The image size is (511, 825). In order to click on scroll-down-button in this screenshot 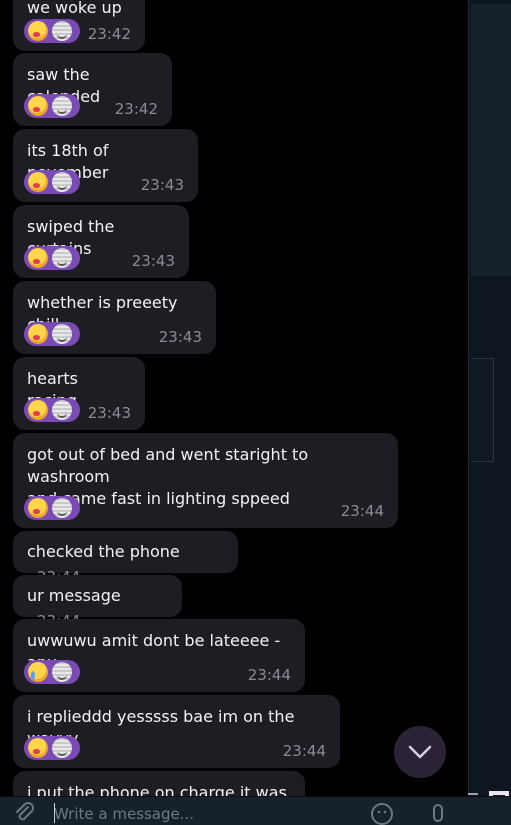, I will do `click(420, 752)`.